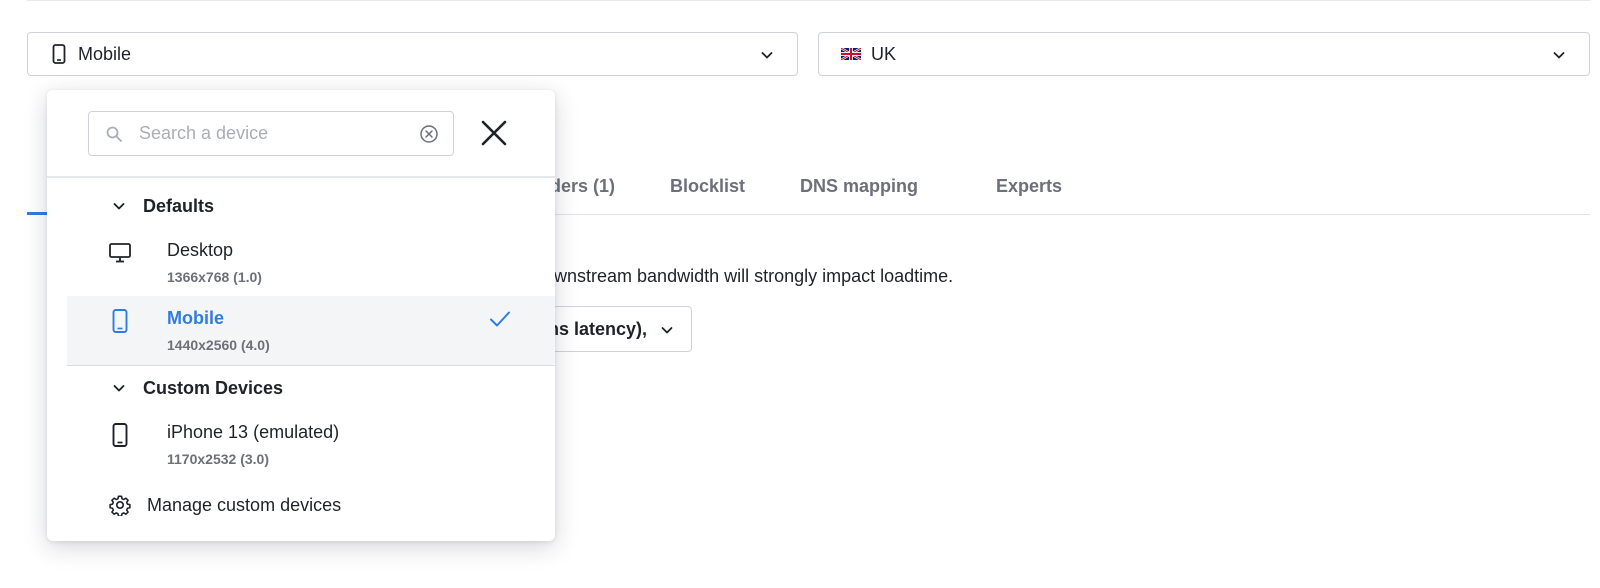 The image size is (1600, 588). Describe the element at coordinates (1029, 186) in the screenshot. I see `tab-experts: Experts` at that location.